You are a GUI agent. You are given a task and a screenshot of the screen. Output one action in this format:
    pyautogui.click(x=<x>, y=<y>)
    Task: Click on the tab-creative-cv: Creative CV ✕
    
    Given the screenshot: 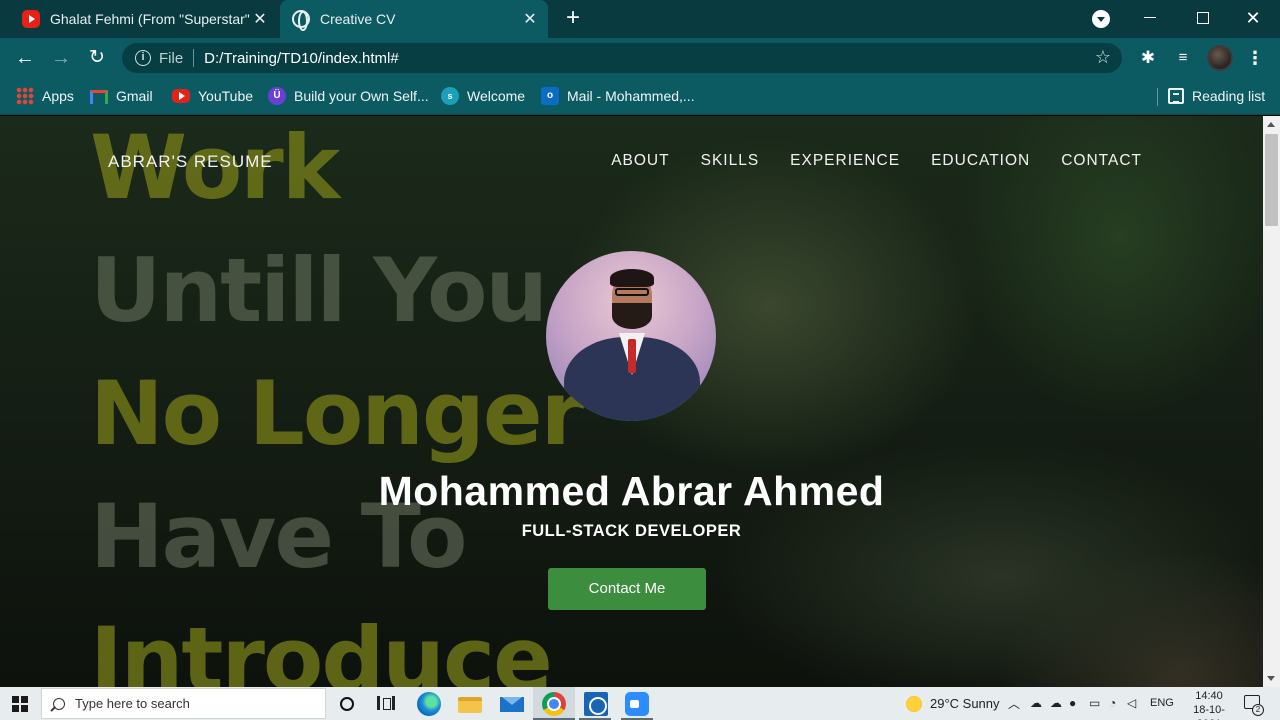 What is the action you would take?
    pyautogui.click(x=414, y=19)
    